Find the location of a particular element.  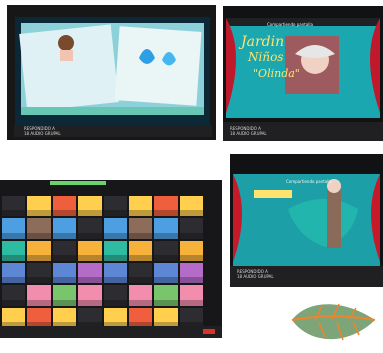

presentation-stage-illustration is located at coordinates (306, 230).